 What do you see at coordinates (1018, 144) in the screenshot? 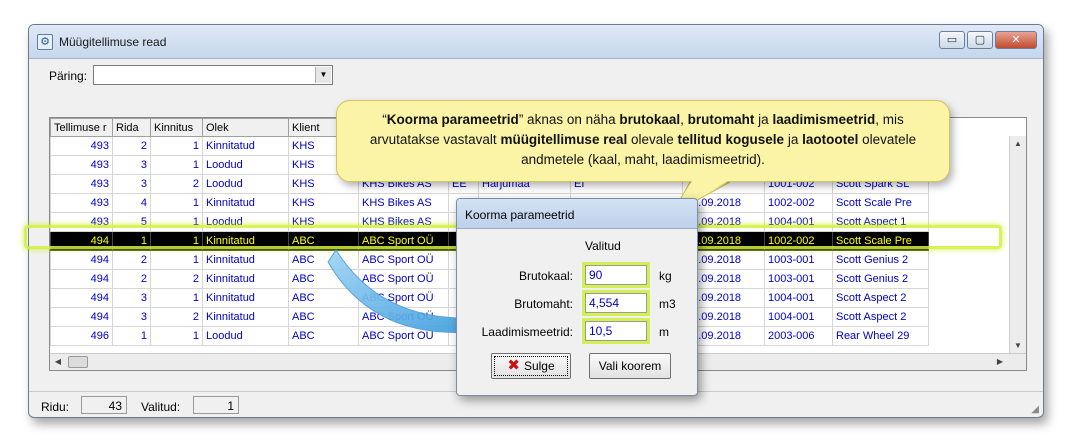
I see `scroll-up-icon: ▲` at bounding box center [1018, 144].